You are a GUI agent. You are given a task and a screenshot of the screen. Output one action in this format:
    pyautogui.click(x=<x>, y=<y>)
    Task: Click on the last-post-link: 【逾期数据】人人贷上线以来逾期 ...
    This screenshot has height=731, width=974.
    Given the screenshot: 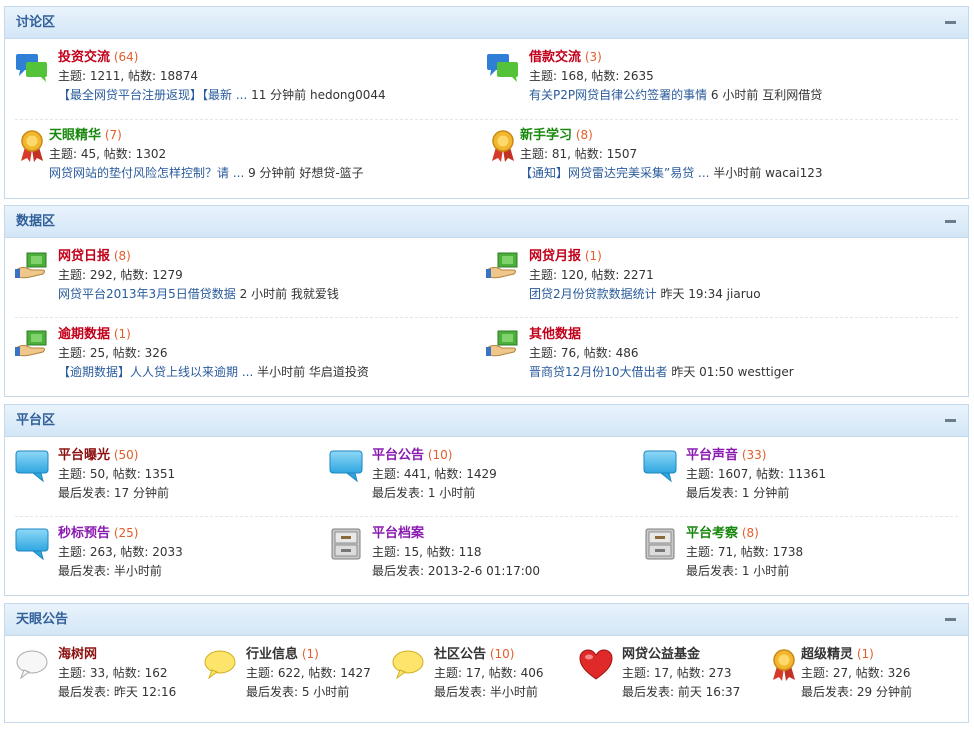 What is the action you would take?
    pyautogui.click(x=155, y=372)
    